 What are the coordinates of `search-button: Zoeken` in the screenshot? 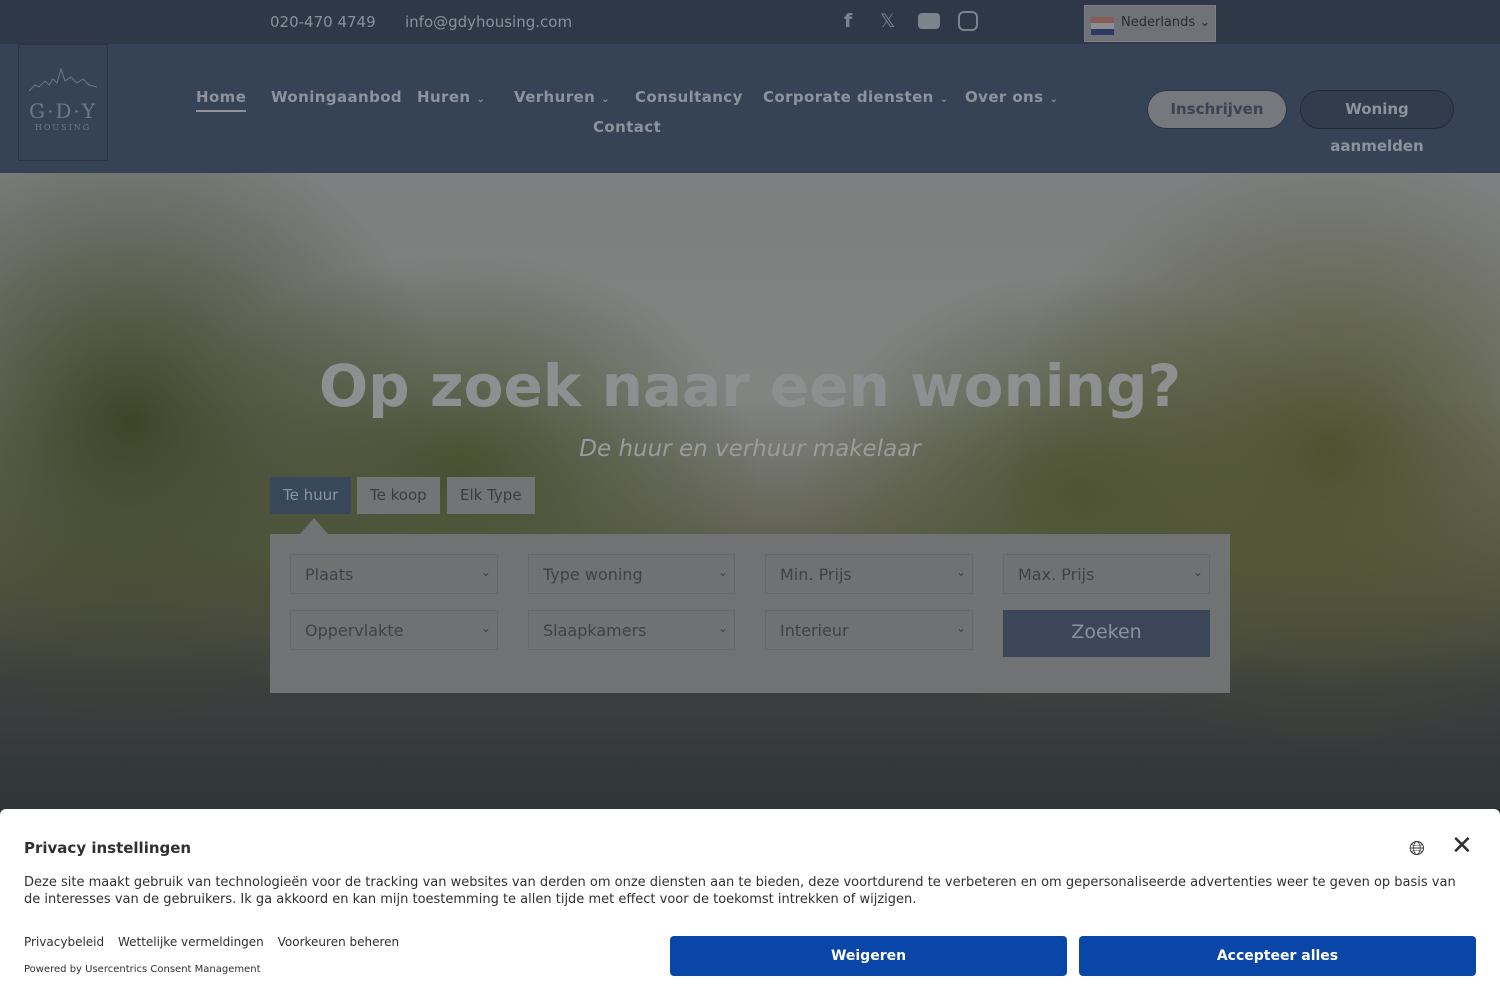 It's located at (1106, 633).